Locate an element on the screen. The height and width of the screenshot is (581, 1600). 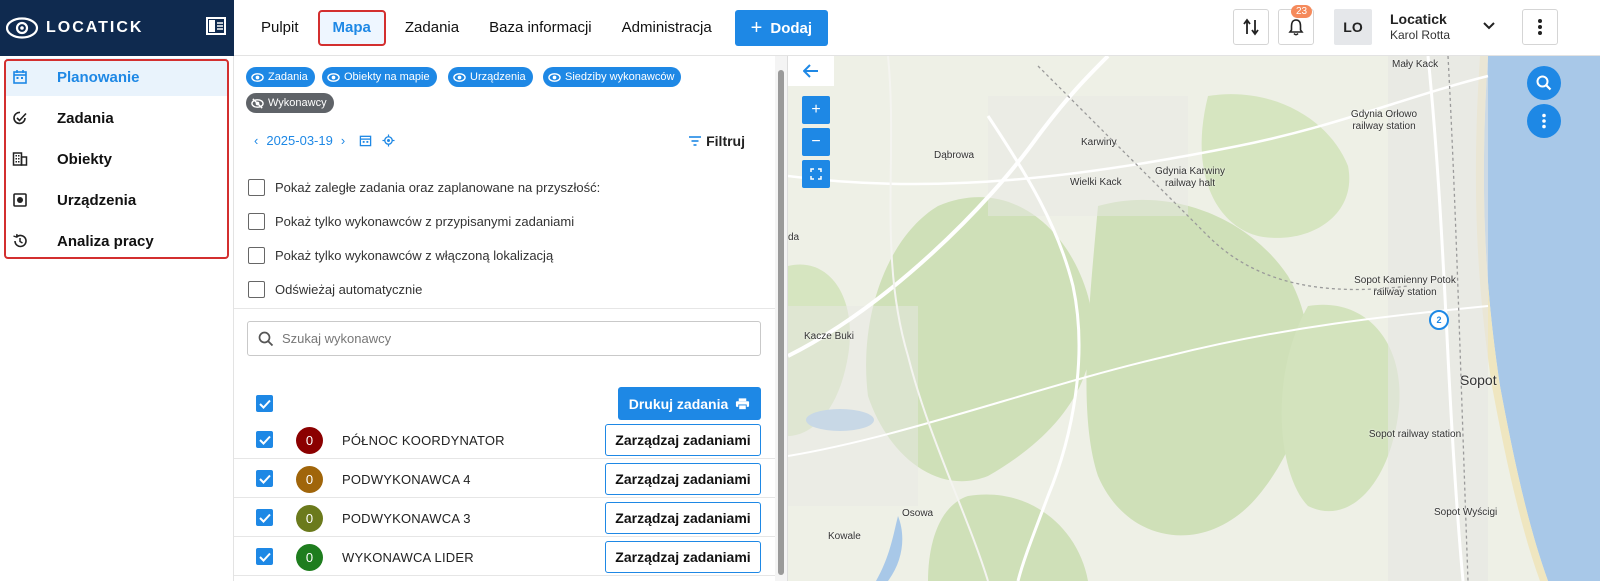
more-menu-button is located at coordinates (1540, 27).